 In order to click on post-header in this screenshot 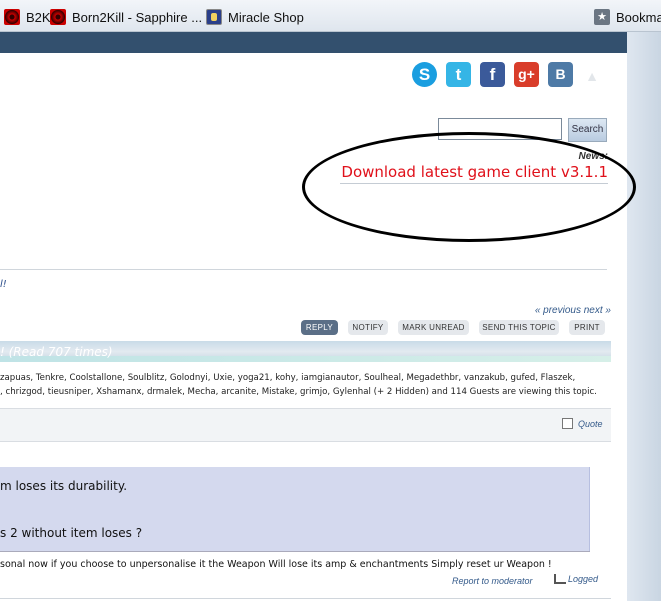, I will do `click(305, 425)`.